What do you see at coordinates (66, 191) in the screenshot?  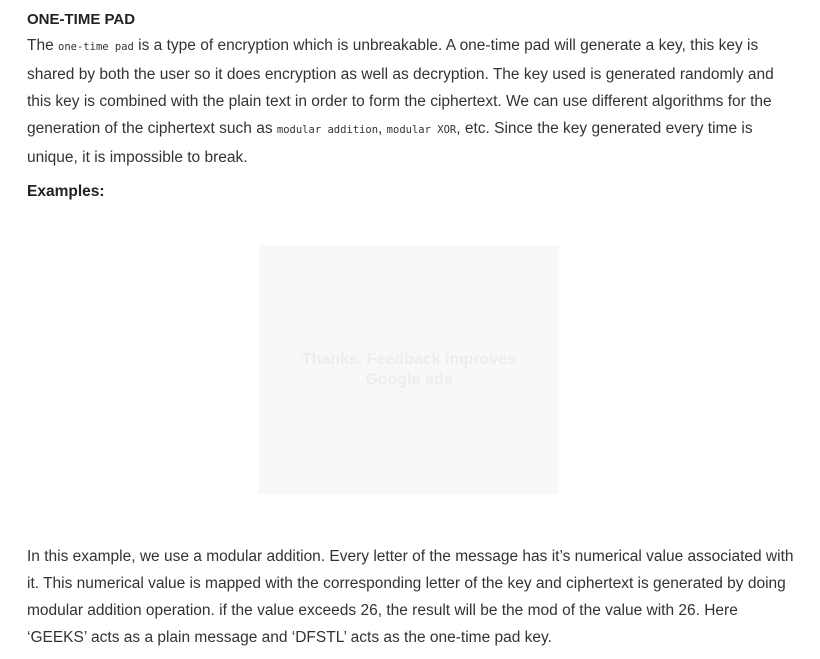 I see `examples-label: Examples:` at bounding box center [66, 191].